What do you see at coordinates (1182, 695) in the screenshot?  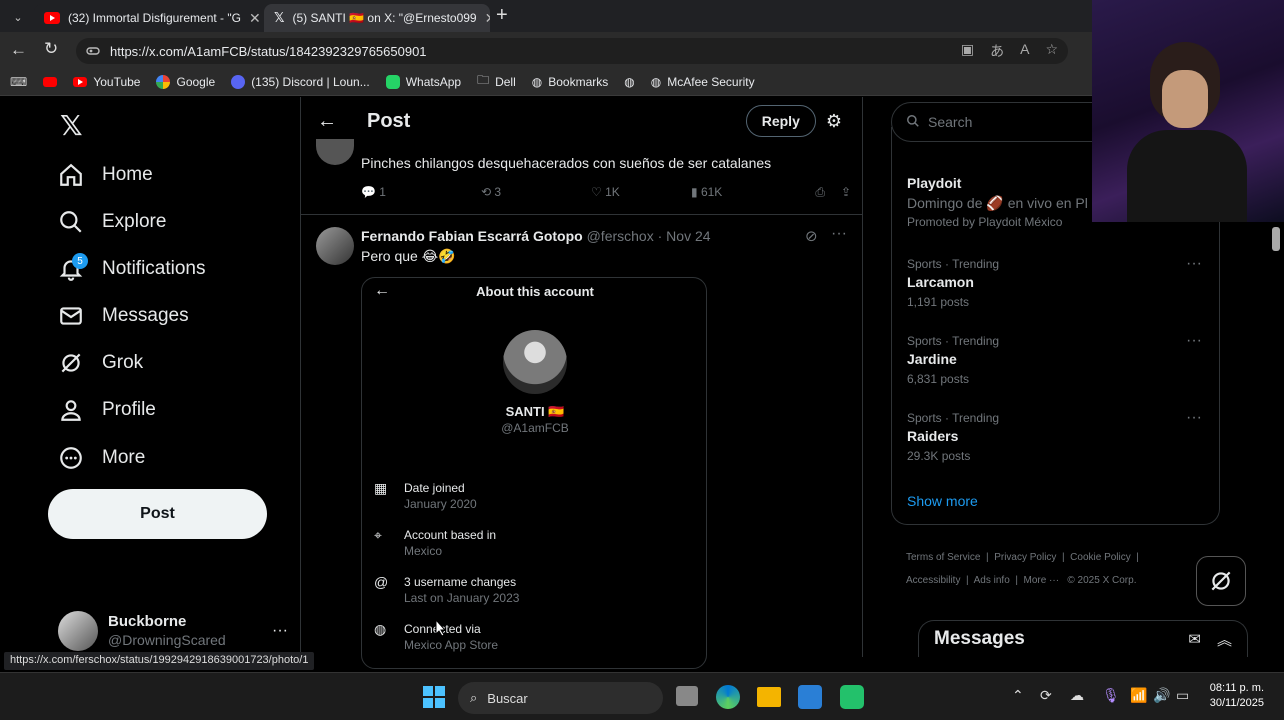 I see `battery-icon: ▭` at bounding box center [1182, 695].